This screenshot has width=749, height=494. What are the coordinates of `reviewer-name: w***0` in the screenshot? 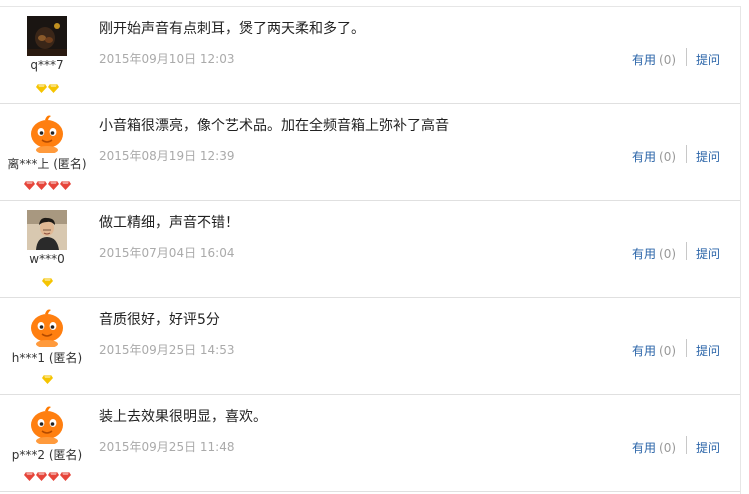 It's located at (47, 259).